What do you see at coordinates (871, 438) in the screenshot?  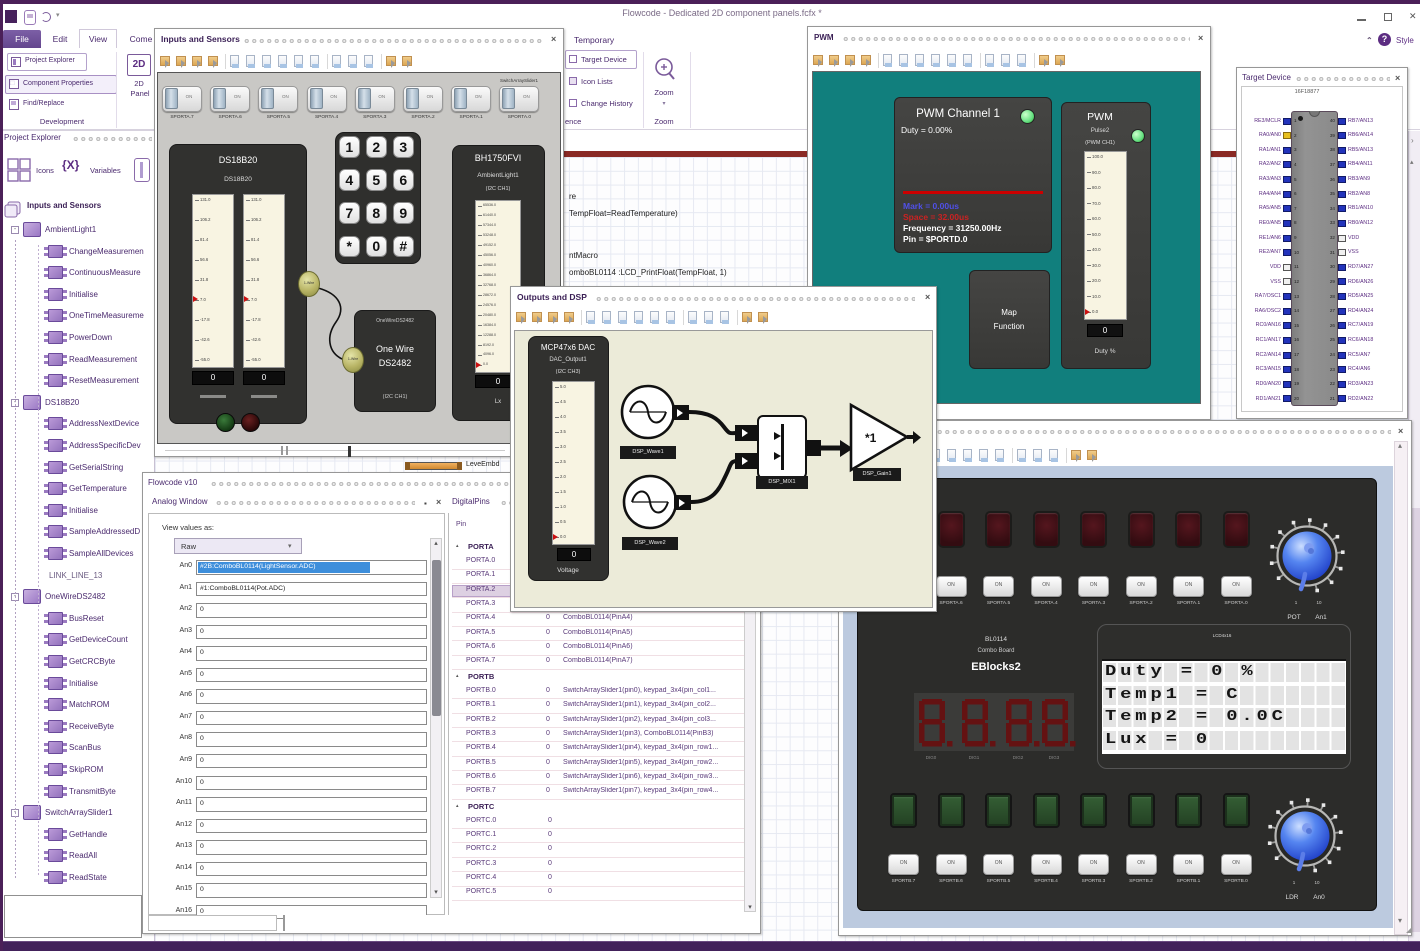 I see `svg-text: *1` at bounding box center [871, 438].